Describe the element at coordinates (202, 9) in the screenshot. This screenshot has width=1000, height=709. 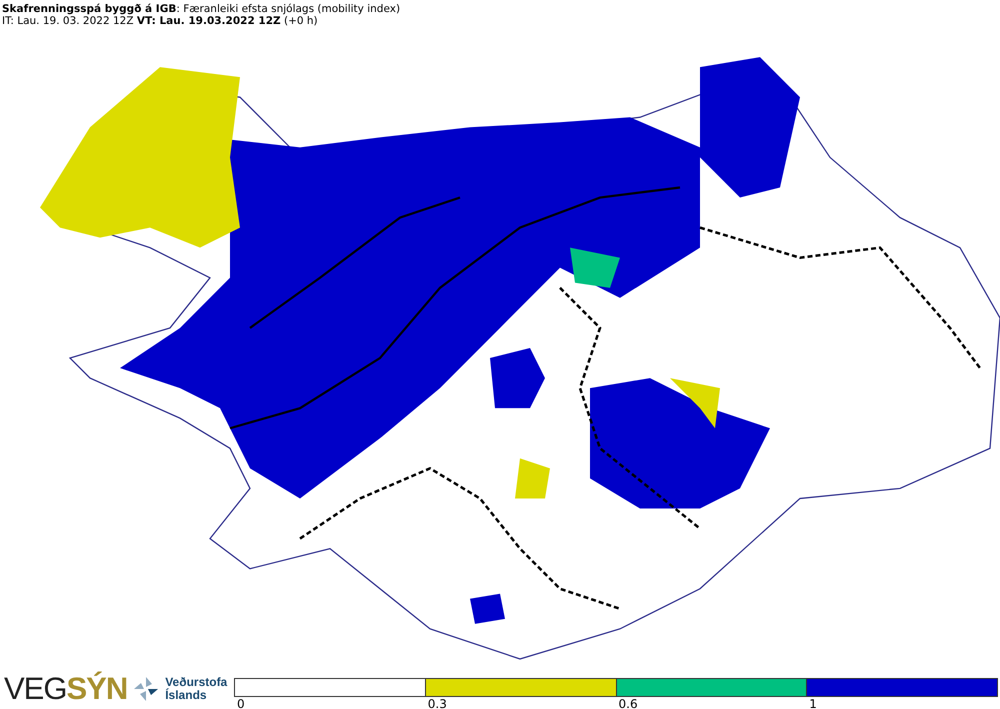
I see `map-title: Skafrenningsspá byggð á IGB: Færanleiki efsta snjólags (mobility index)` at that location.